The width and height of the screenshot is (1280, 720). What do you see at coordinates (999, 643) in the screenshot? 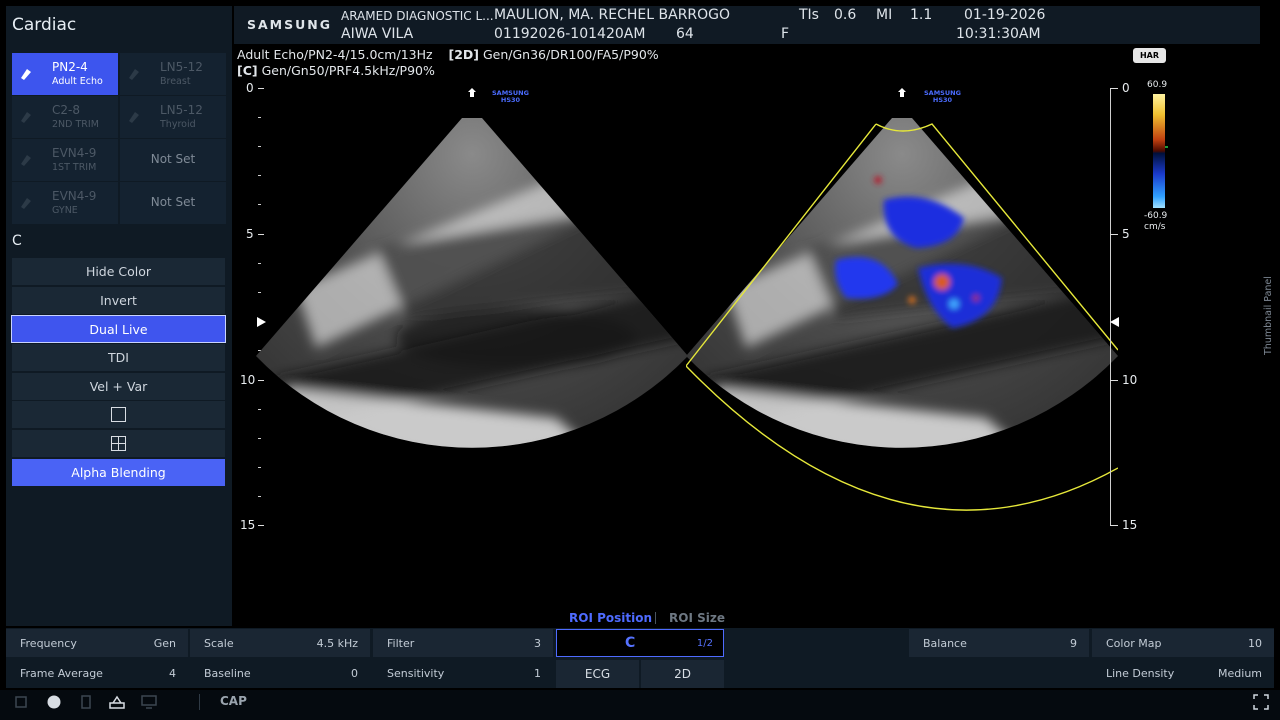
I see `balance-control: Balance 9` at bounding box center [999, 643].